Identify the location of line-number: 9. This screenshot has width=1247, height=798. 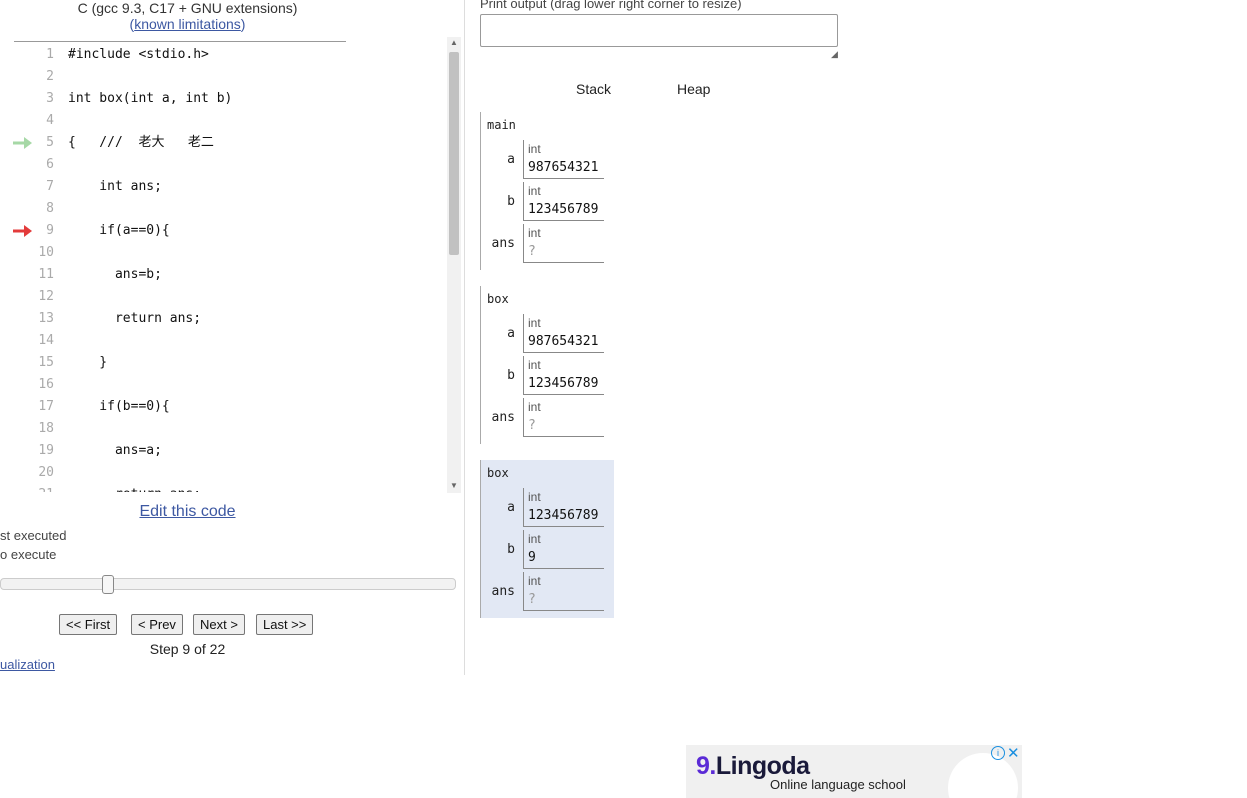
(50, 230).